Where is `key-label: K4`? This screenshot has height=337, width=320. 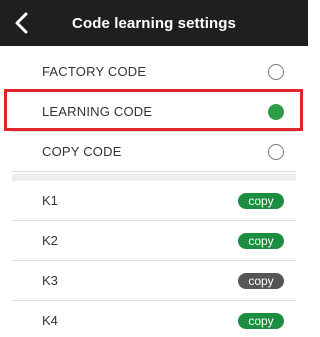
key-label: K4 is located at coordinates (50, 320).